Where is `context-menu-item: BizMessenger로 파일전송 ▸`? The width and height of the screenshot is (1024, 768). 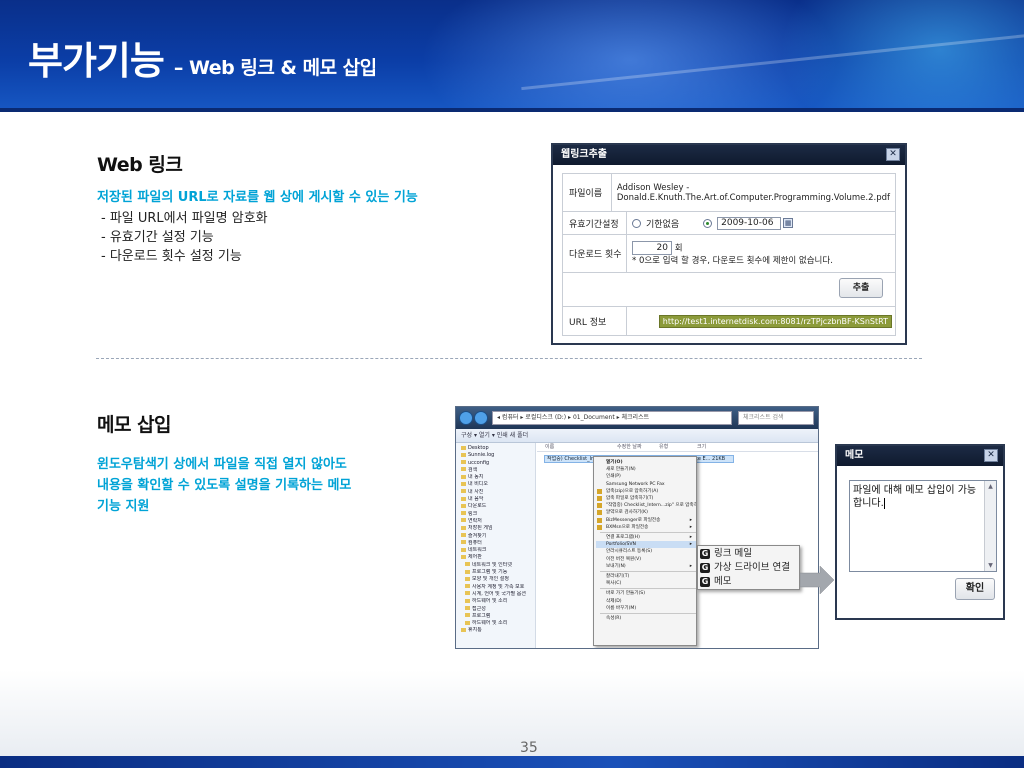
context-menu-item: BizMessenger로 파일전송 ▸ is located at coordinates (646, 520).